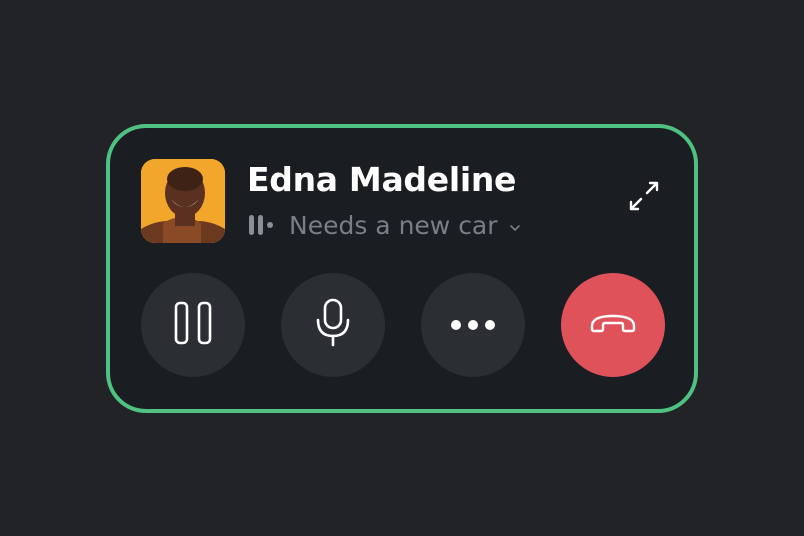 Image resolution: width=804 pixels, height=536 pixels. I want to click on status-dropdown: Needs a new car, so click(384, 225).